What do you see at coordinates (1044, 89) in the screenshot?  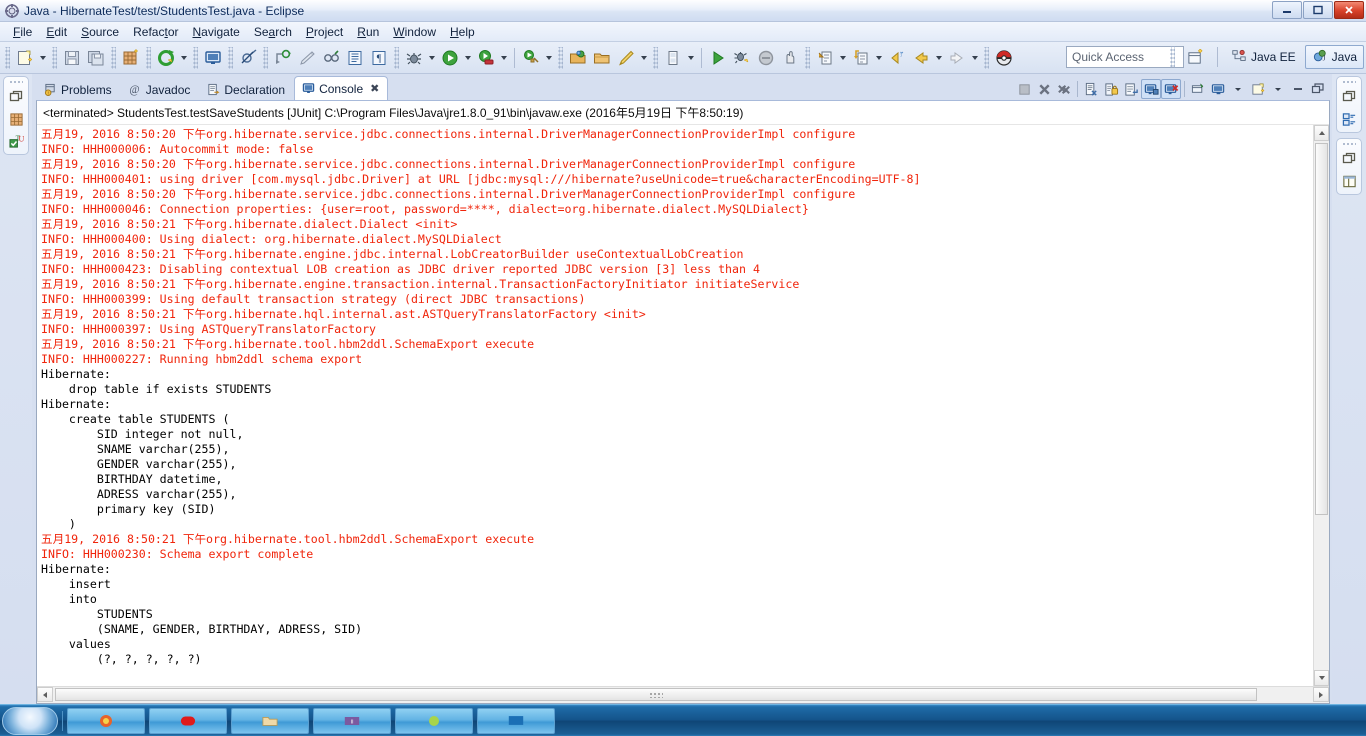 I see `remove-x-icon` at bounding box center [1044, 89].